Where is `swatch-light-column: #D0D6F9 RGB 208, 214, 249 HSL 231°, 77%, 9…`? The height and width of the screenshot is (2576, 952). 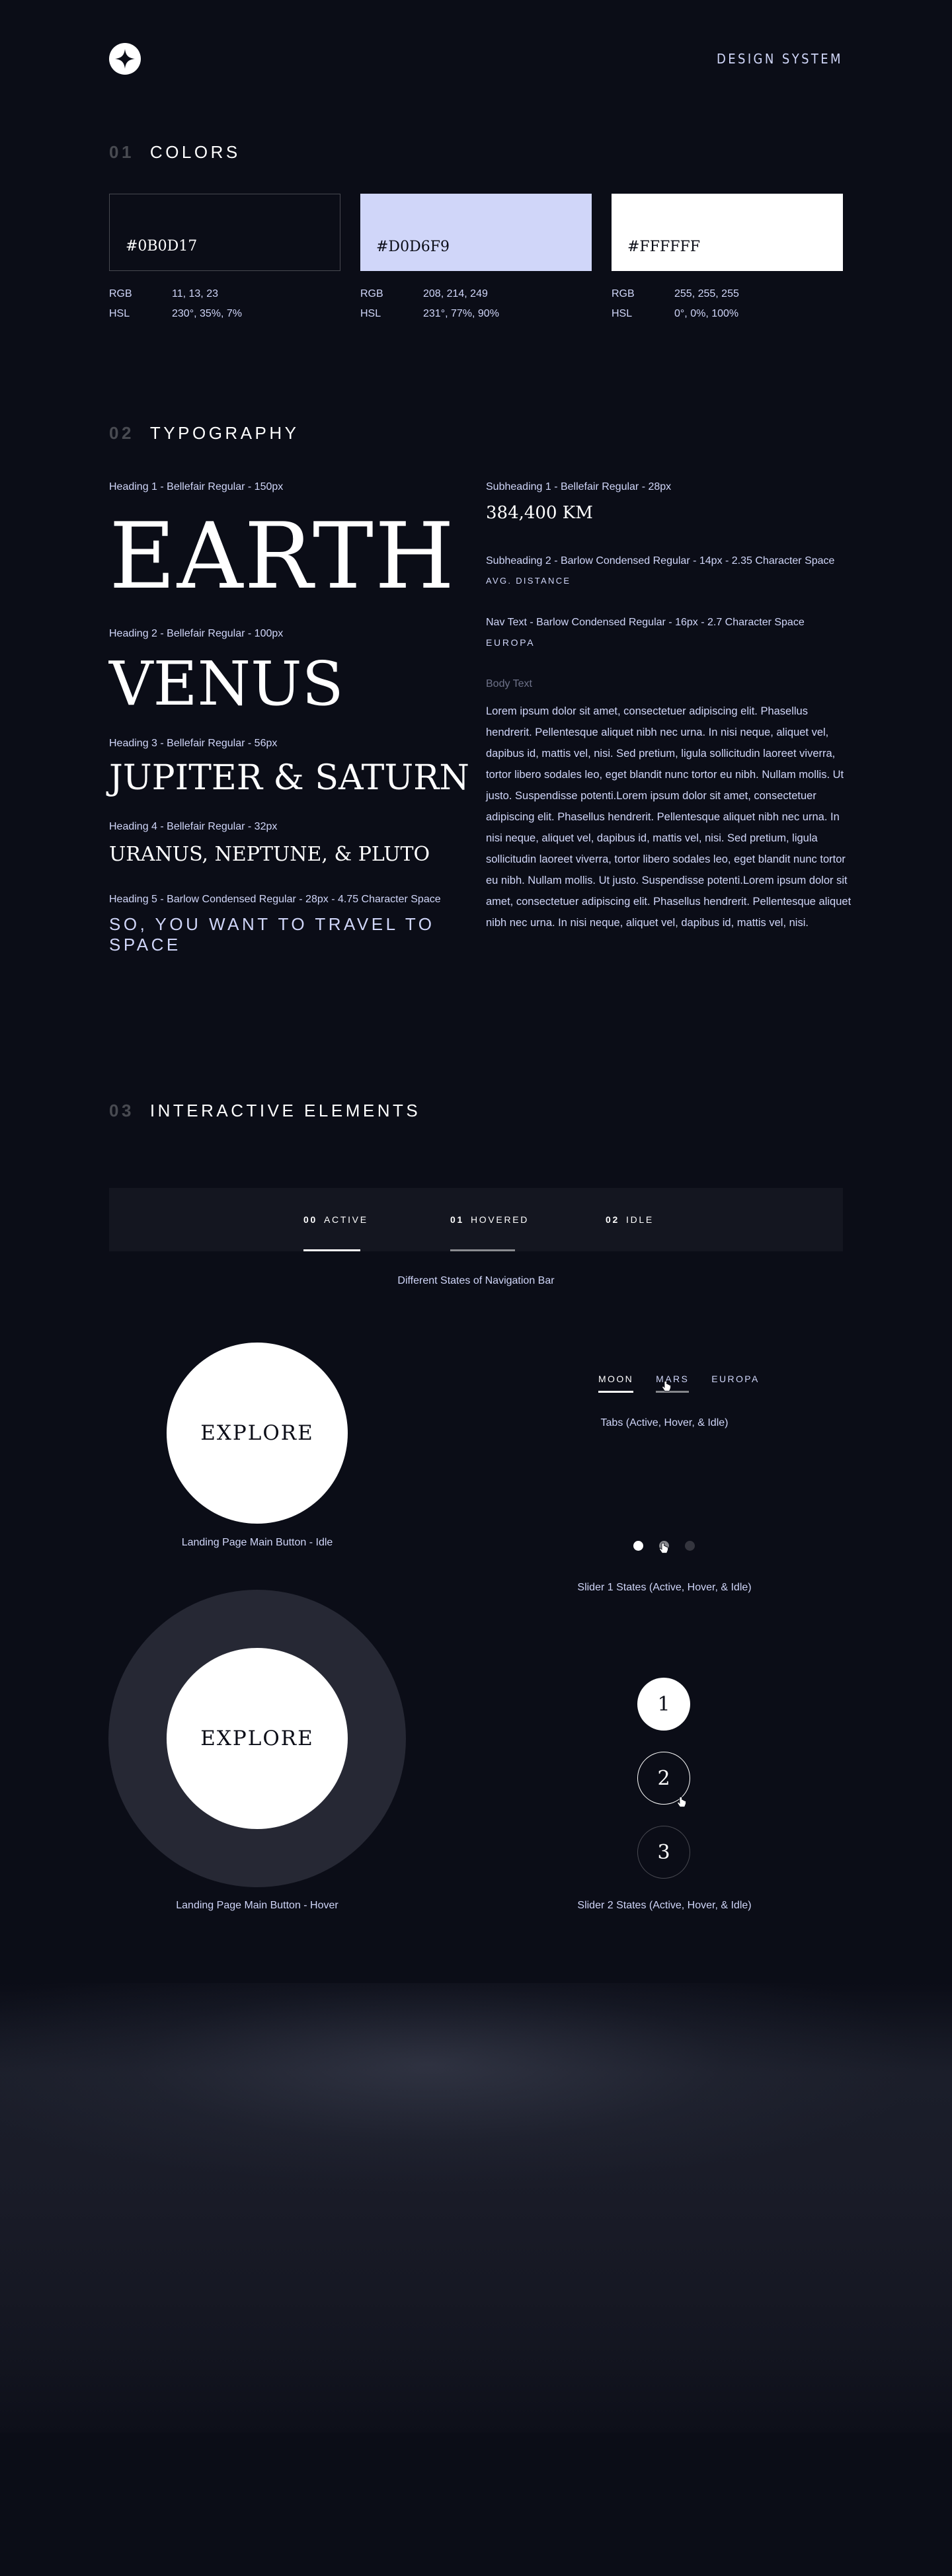 swatch-light-column: #D0D6F9 RGB 208, 214, 249 HSL 231°, 77%, 9… is located at coordinates (476, 259).